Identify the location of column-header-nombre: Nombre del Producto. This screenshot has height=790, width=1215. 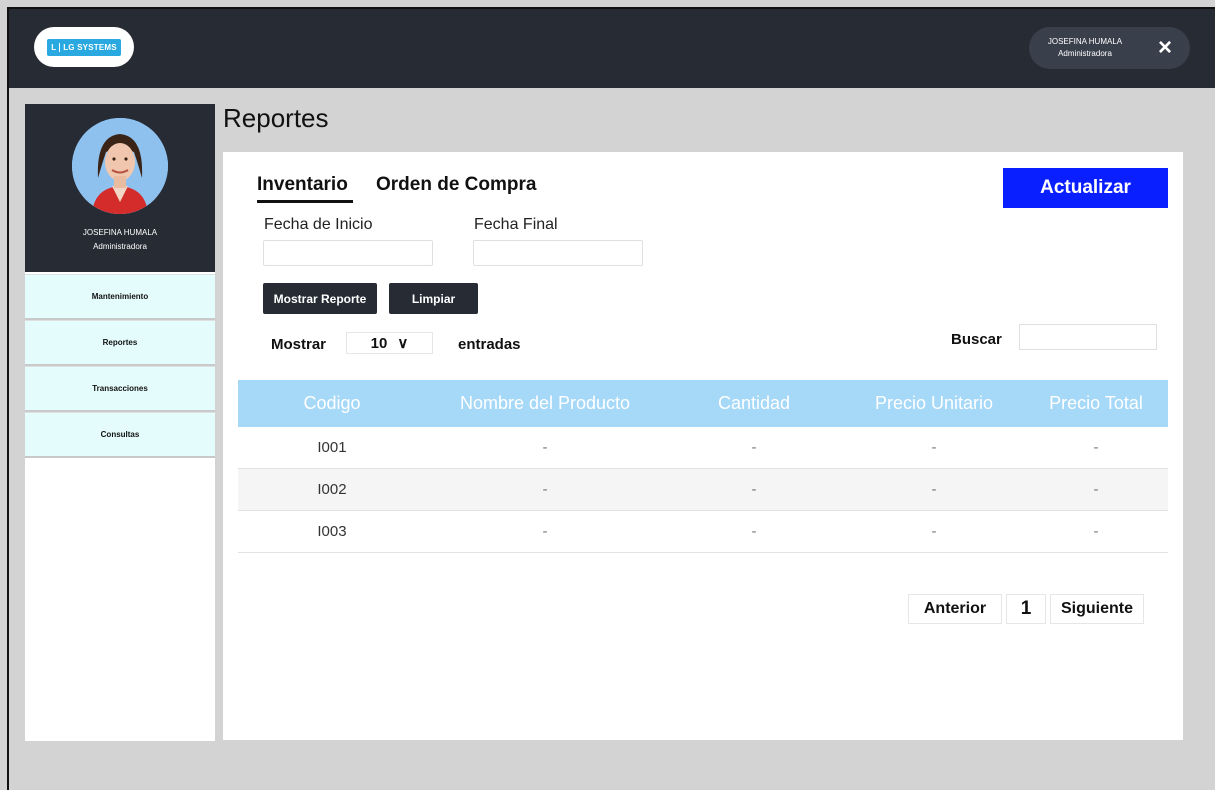
(545, 403).